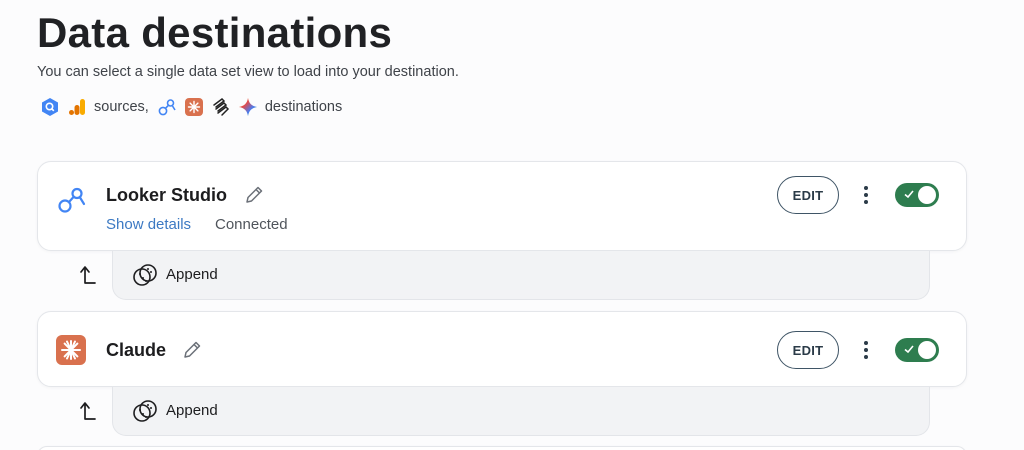 Image resolution: width=1024 pixels, height=450 pixels. Describe the element at coordinates (251, 224) in the screenshot. I see `connection-status: Connected` at that location.